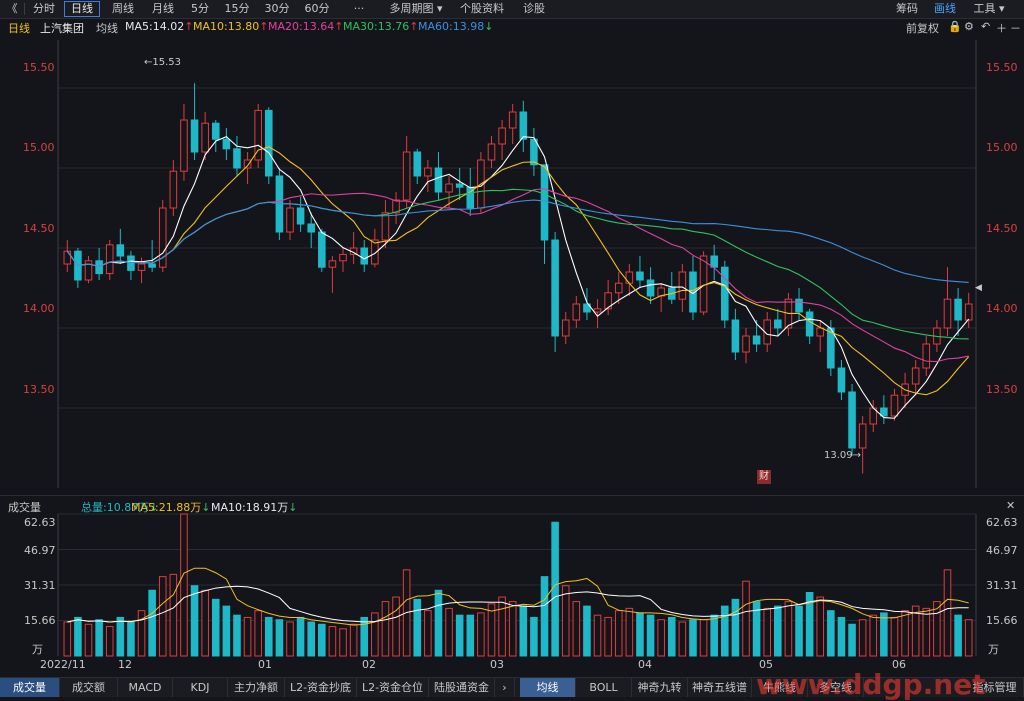 This screenshot has height=701, width=1024. What do you see at coordinates (30, 687) in the screenshot?
I see `tab-volume: 成交量` at bounding box center [30, 687].